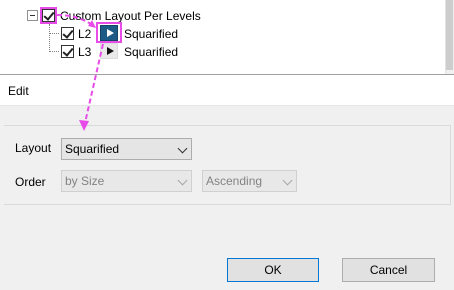 The image size is (454, 290). I want to click on l2-layout-value: Squarified, so click(151, 34).